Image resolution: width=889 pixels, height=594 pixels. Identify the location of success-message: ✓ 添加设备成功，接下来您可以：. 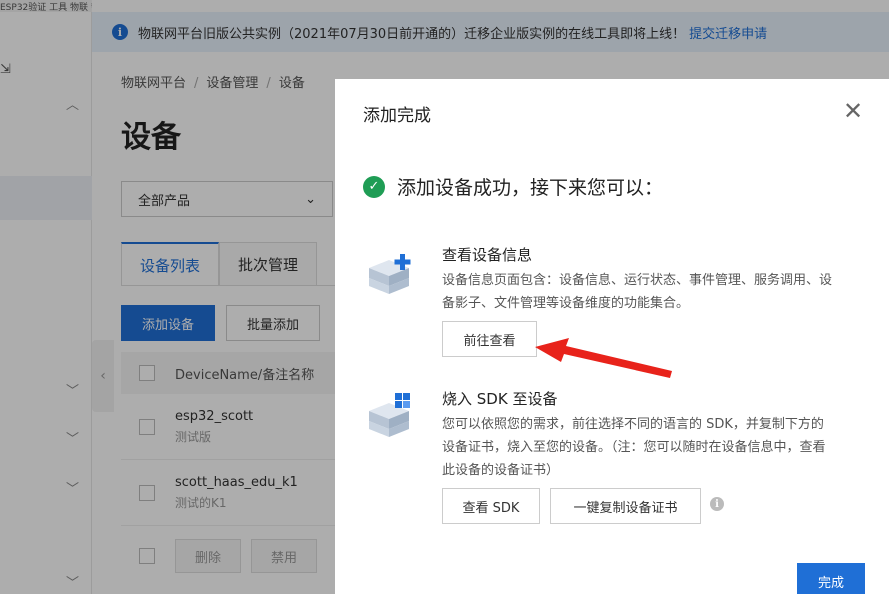
(513, 186).